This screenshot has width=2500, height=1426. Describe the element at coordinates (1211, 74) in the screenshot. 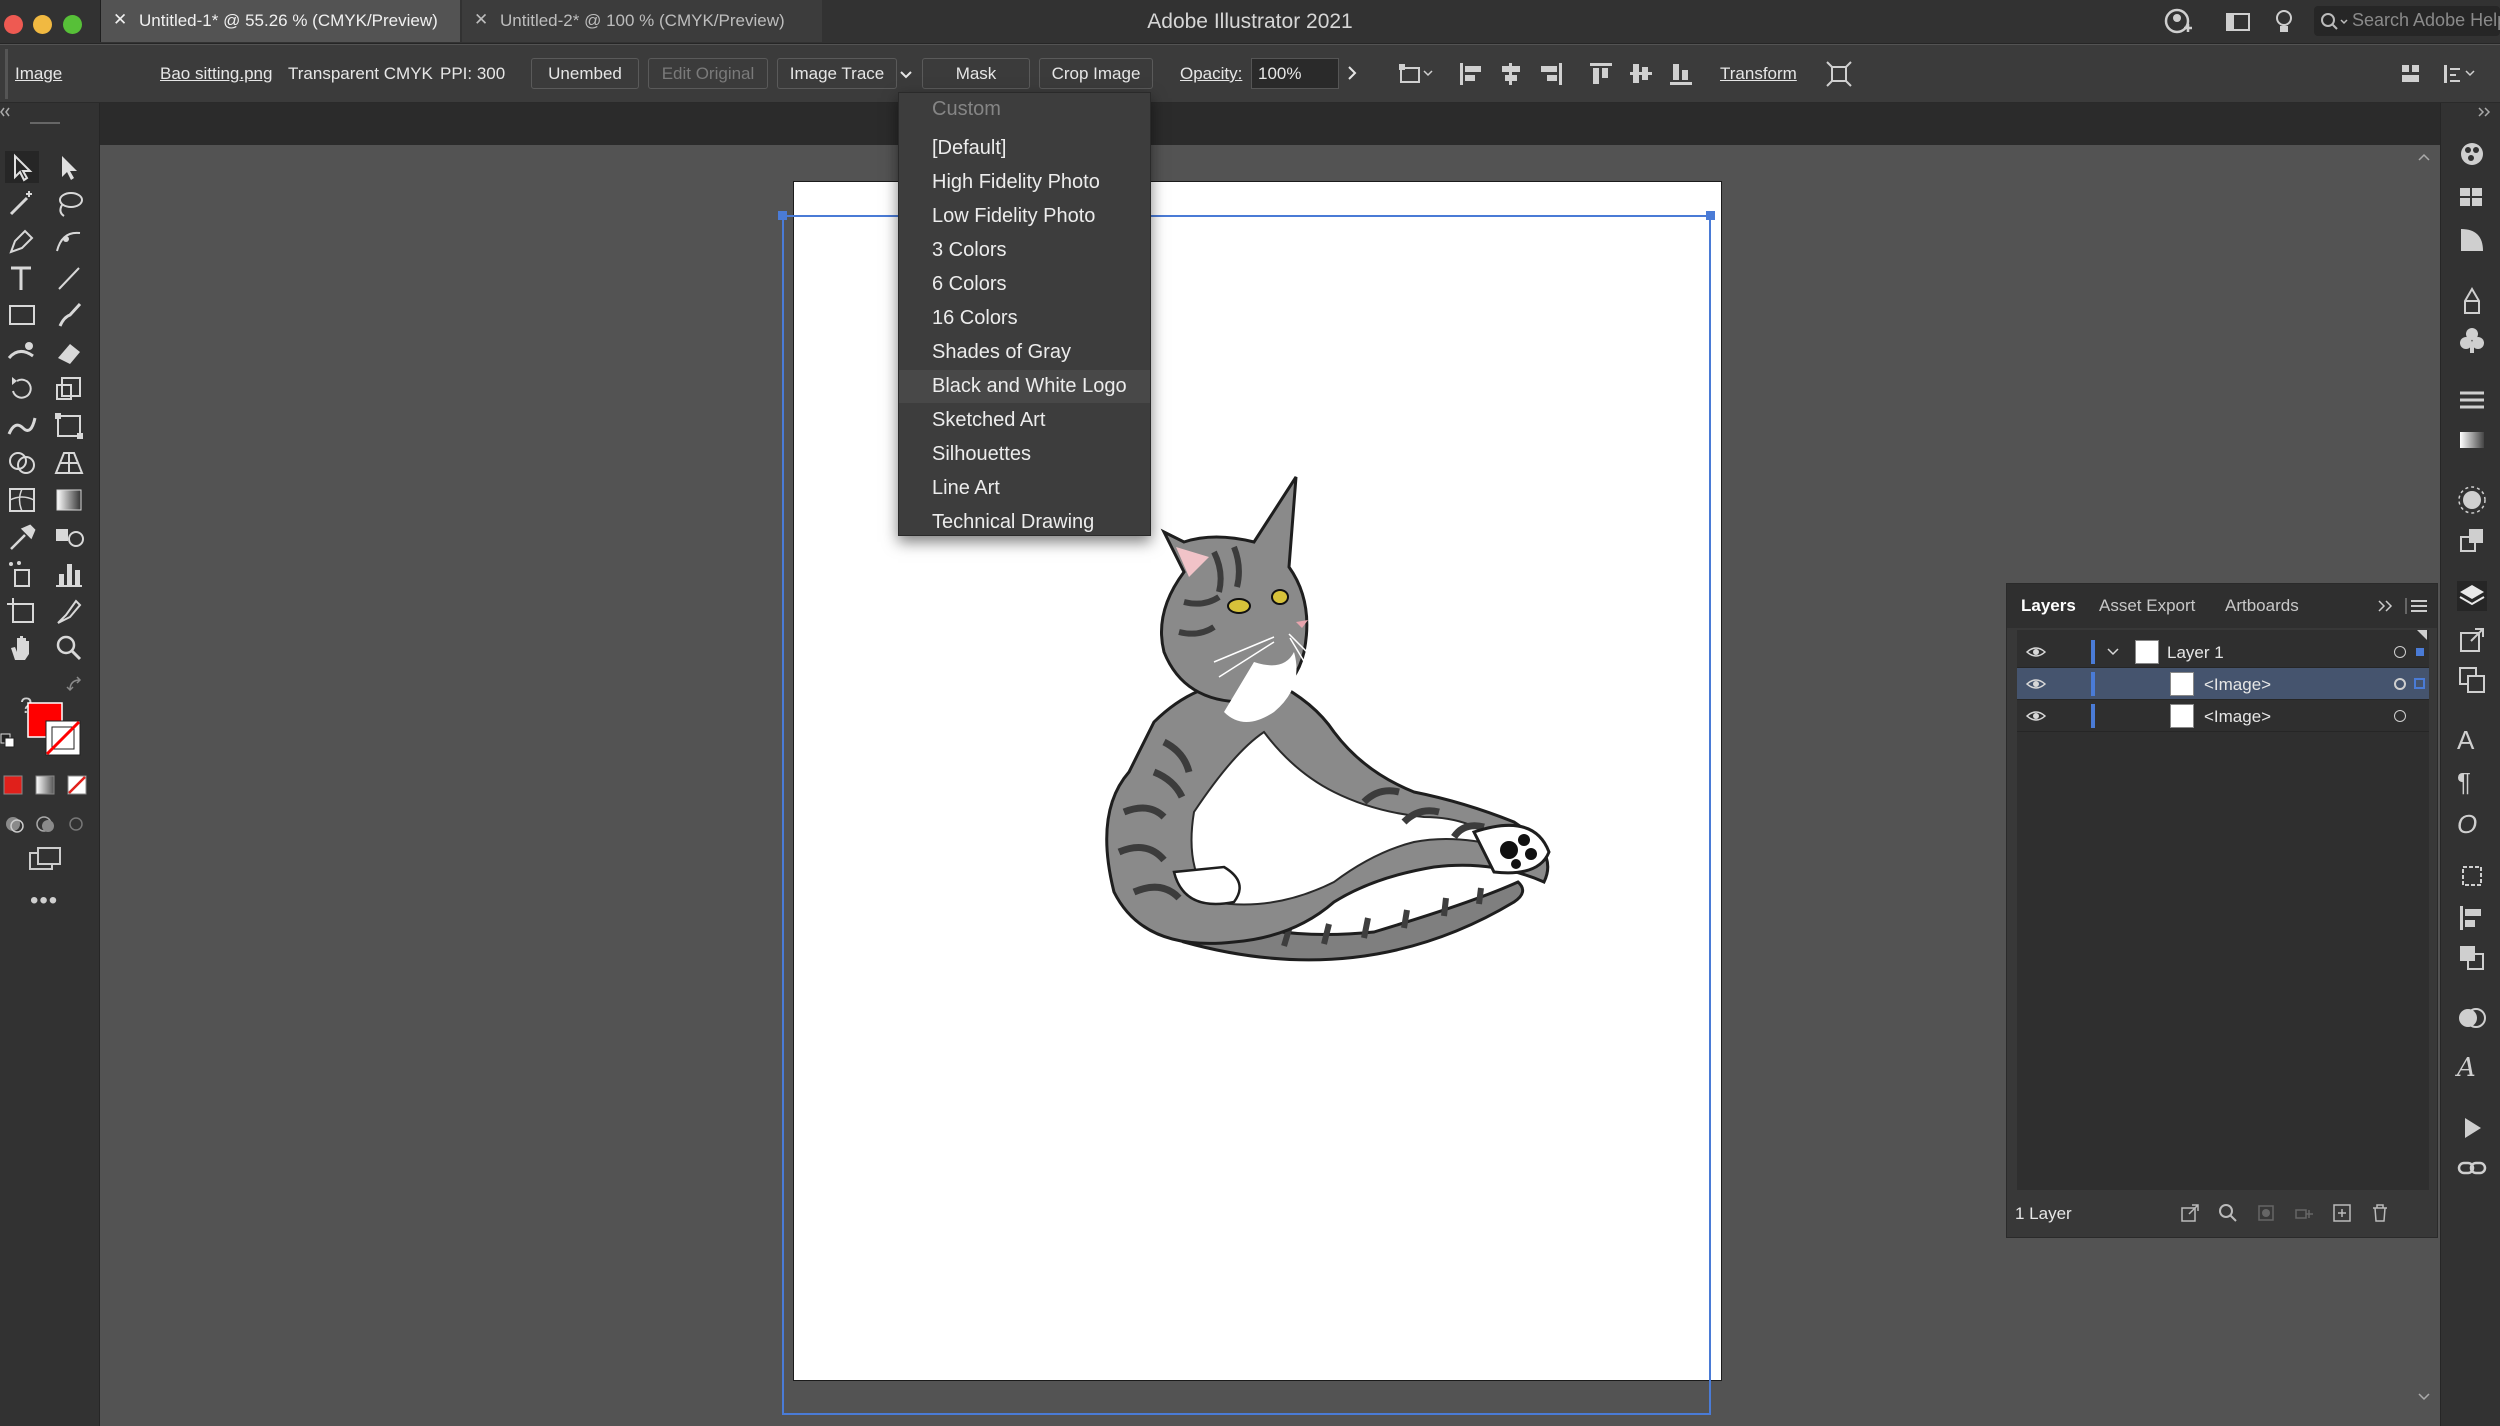

I see `opacity-label: Opacity:` at that location.